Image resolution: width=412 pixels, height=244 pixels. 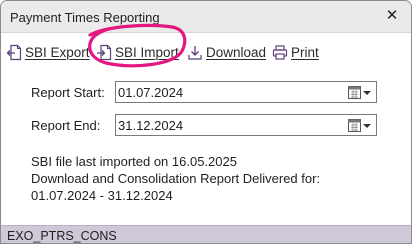 I want to click on report-end-label: Report End:, so click(x=66, y=125).